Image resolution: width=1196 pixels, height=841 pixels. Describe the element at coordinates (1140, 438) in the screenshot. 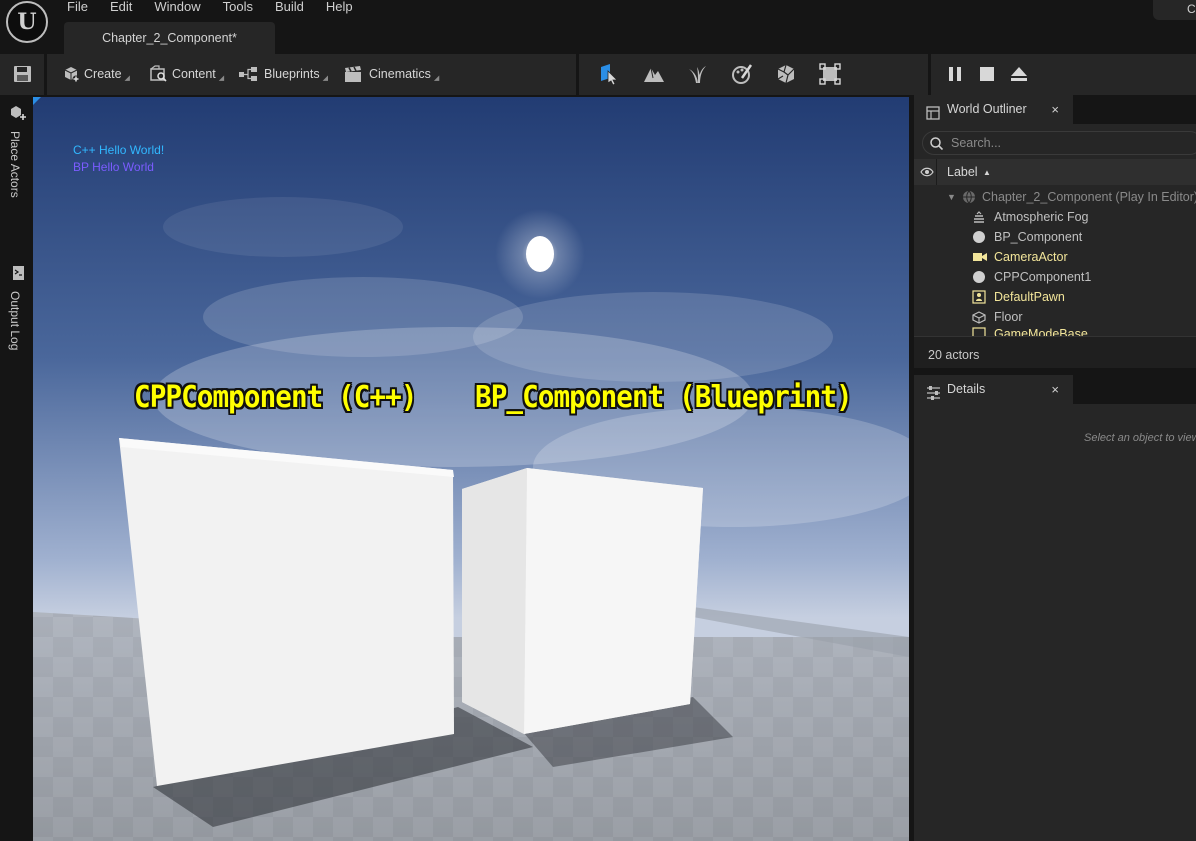

I see `details-empty-hint: Select an object to view details.` at that location.